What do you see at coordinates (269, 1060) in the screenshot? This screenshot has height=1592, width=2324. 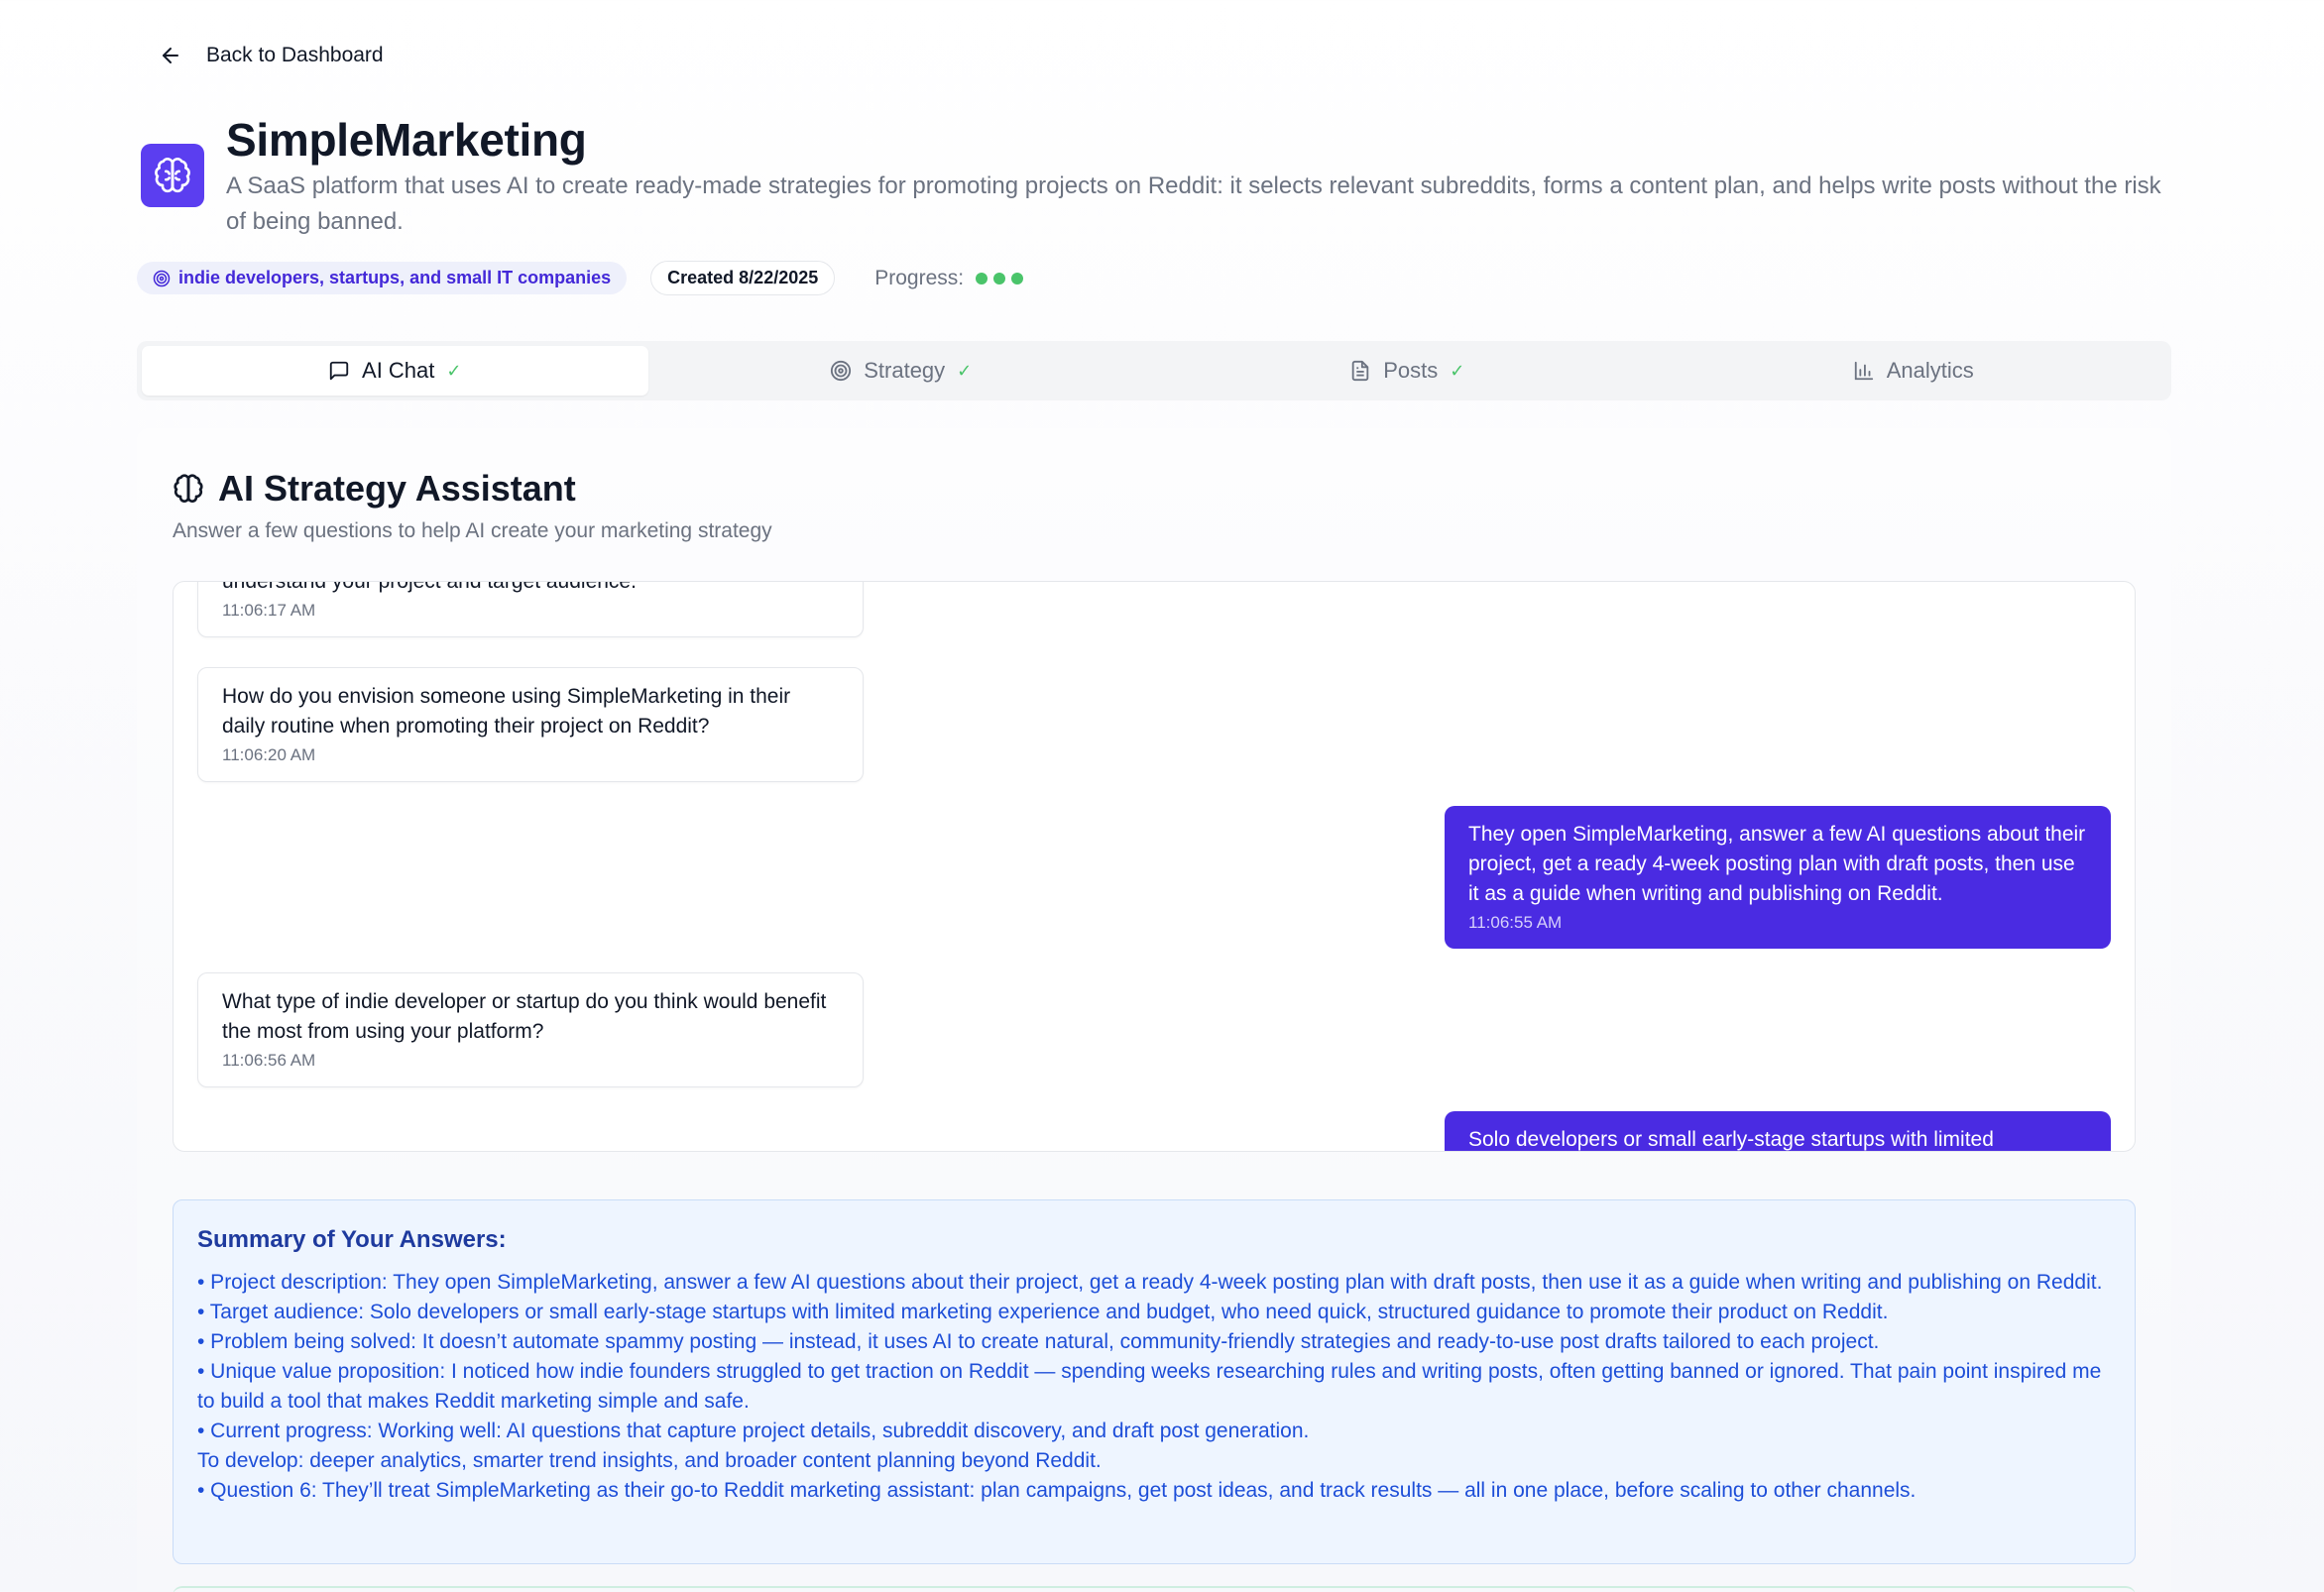 I see `message-time: 11:06:56 AM` at bounding box center [269, 1060].